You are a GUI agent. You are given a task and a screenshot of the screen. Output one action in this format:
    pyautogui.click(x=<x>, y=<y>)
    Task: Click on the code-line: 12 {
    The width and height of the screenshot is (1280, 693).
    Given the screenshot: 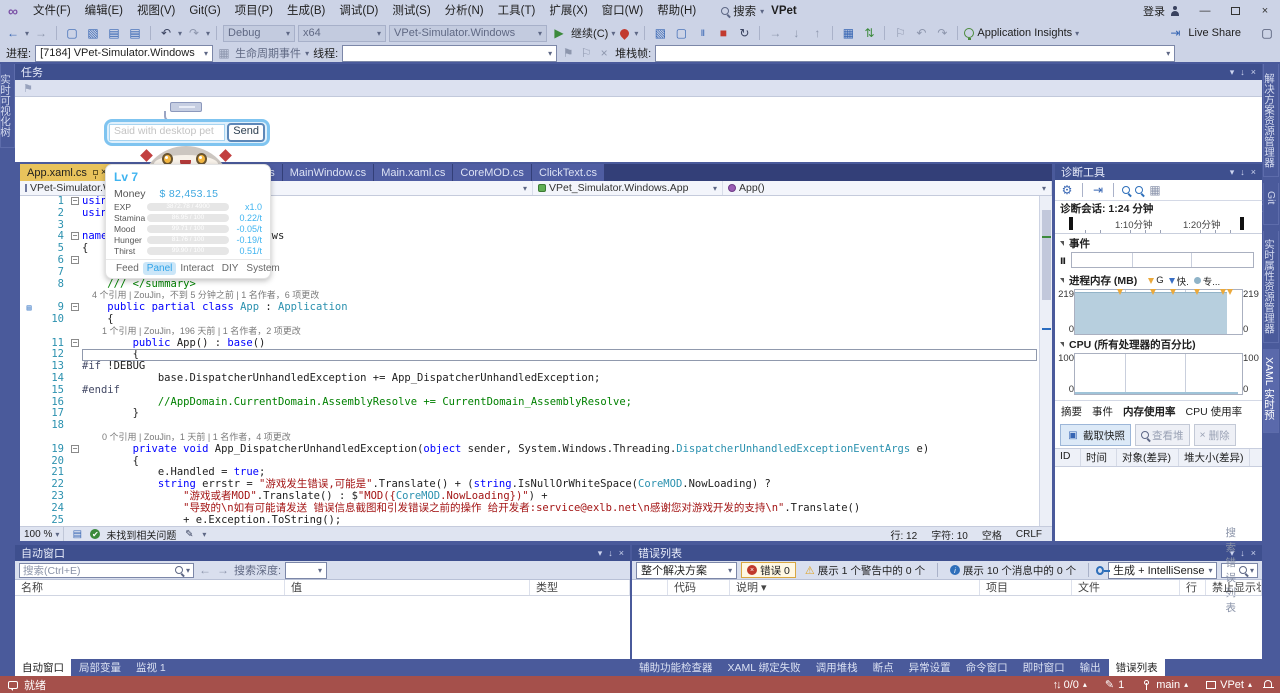 What is the action you would take?
    pyautogui.click(x=529, y=354)
    